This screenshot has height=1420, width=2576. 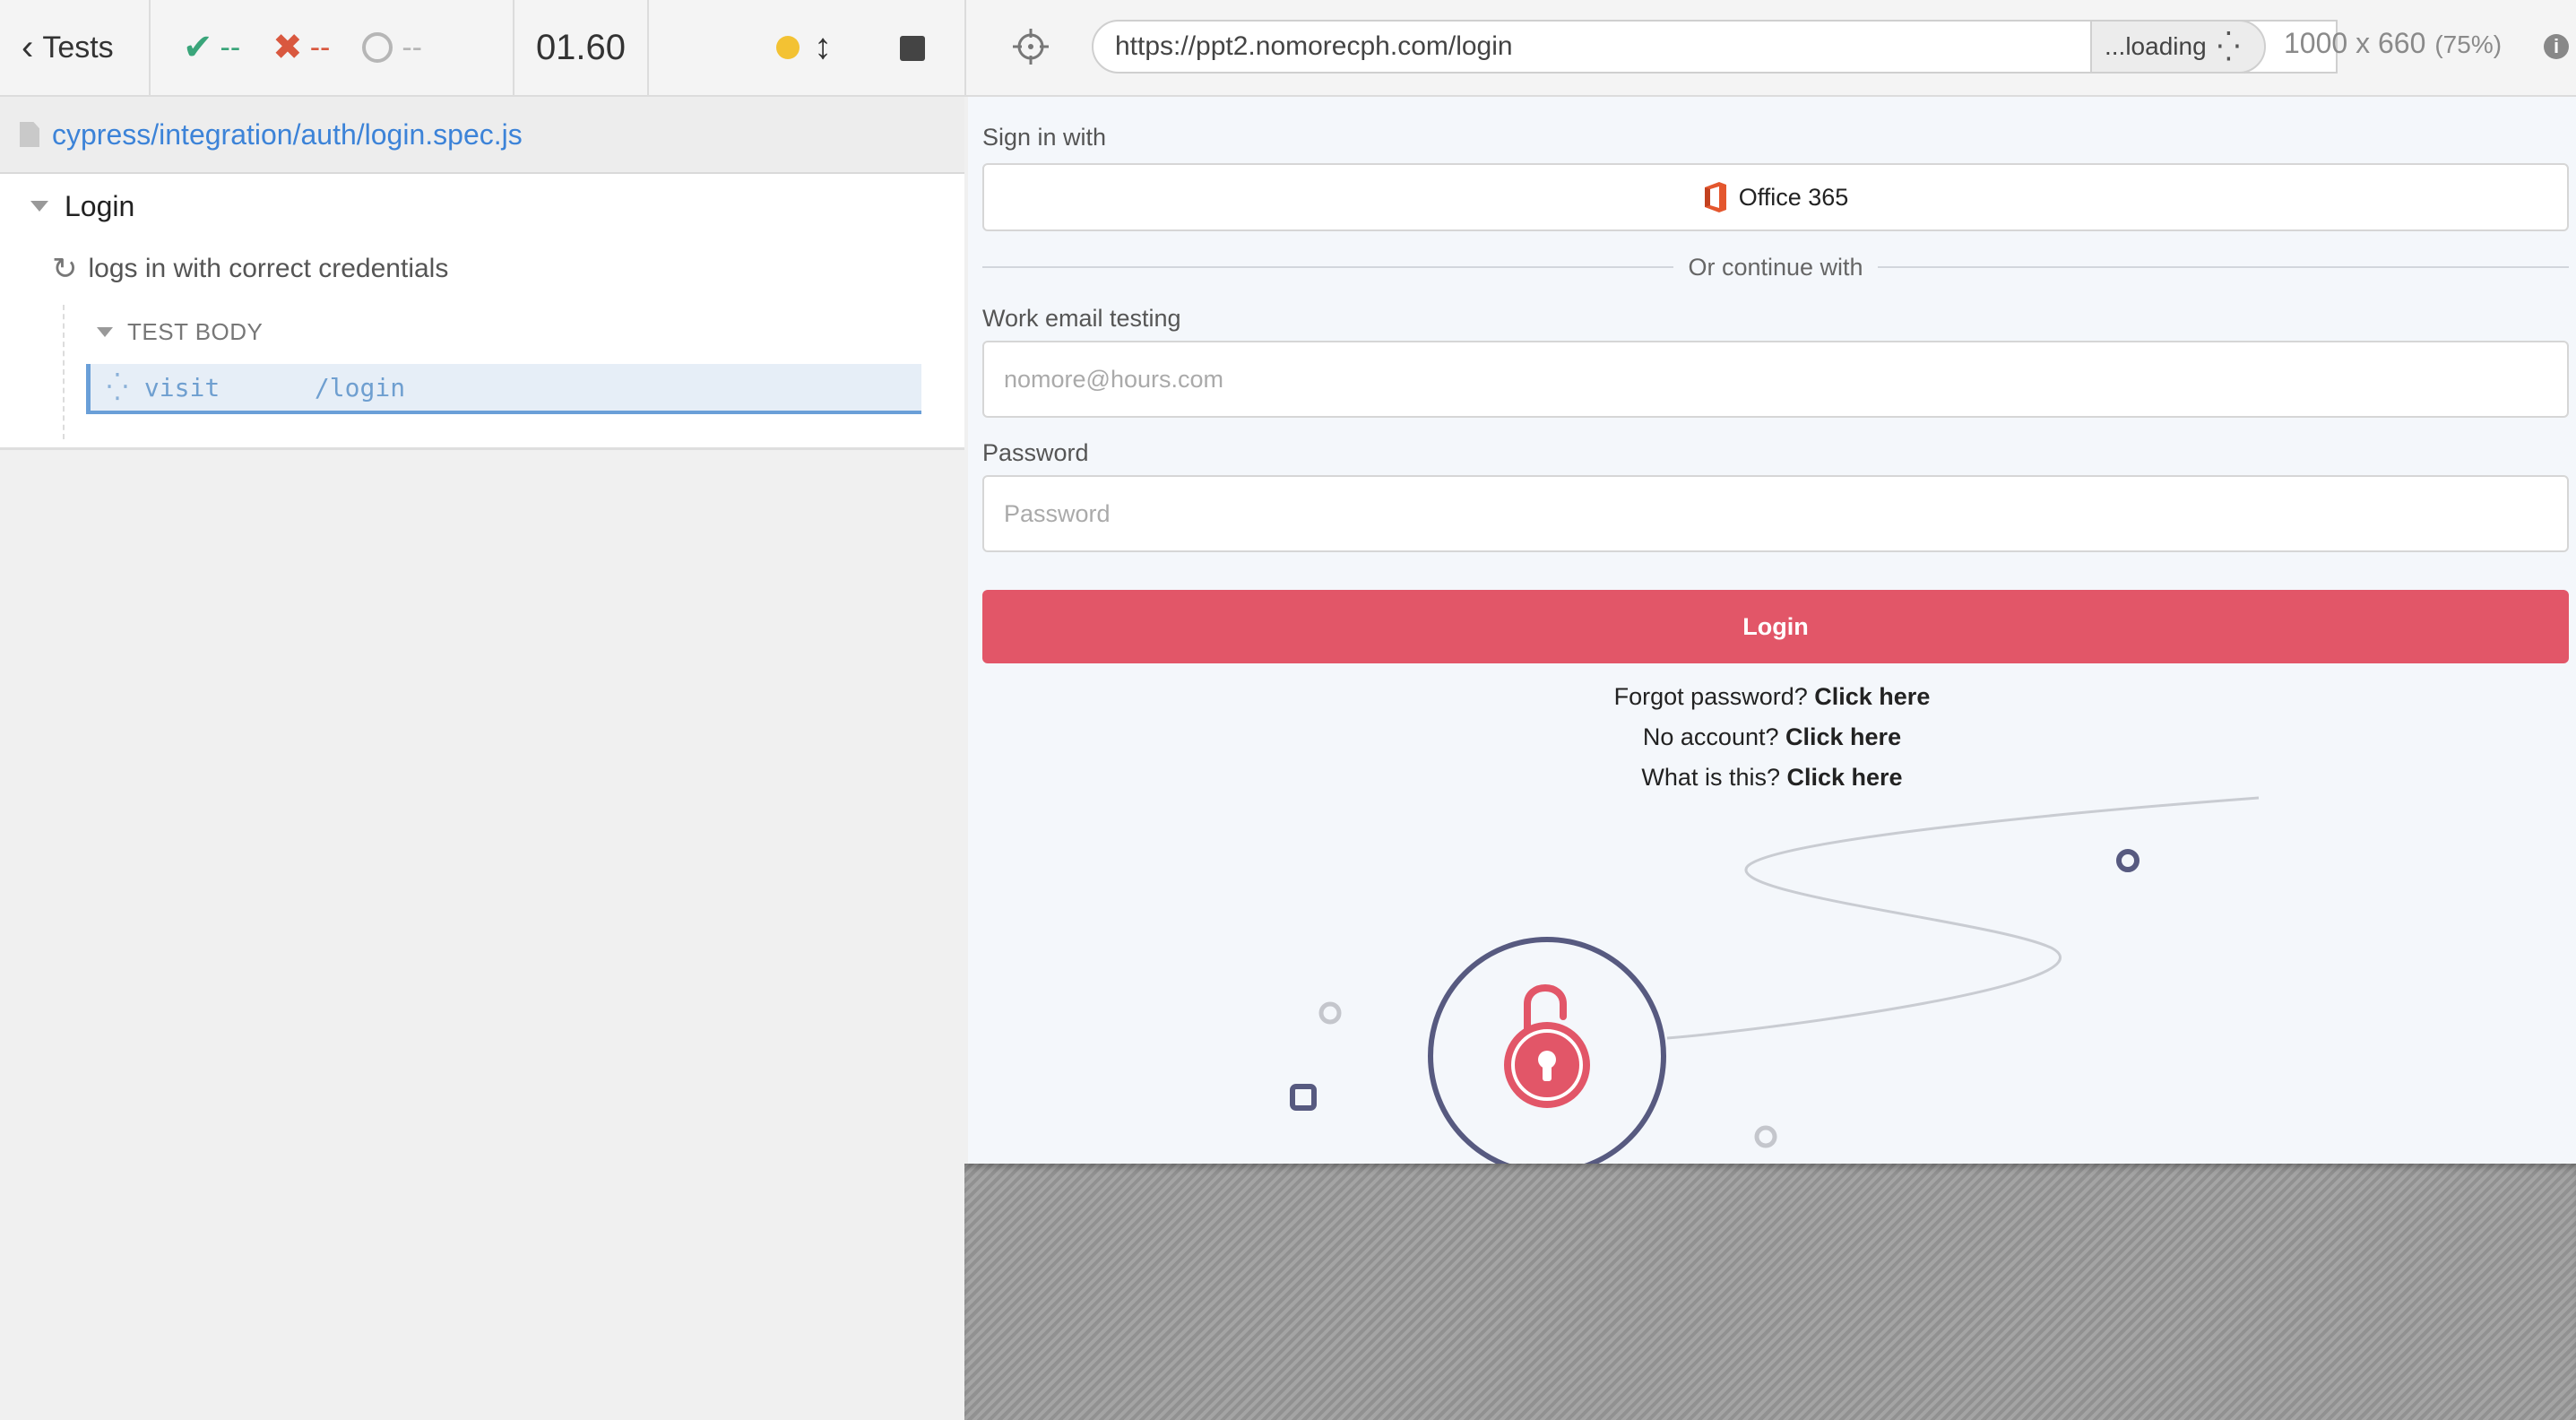 I want to click on pending-count: --, so click(x=412, y=48).